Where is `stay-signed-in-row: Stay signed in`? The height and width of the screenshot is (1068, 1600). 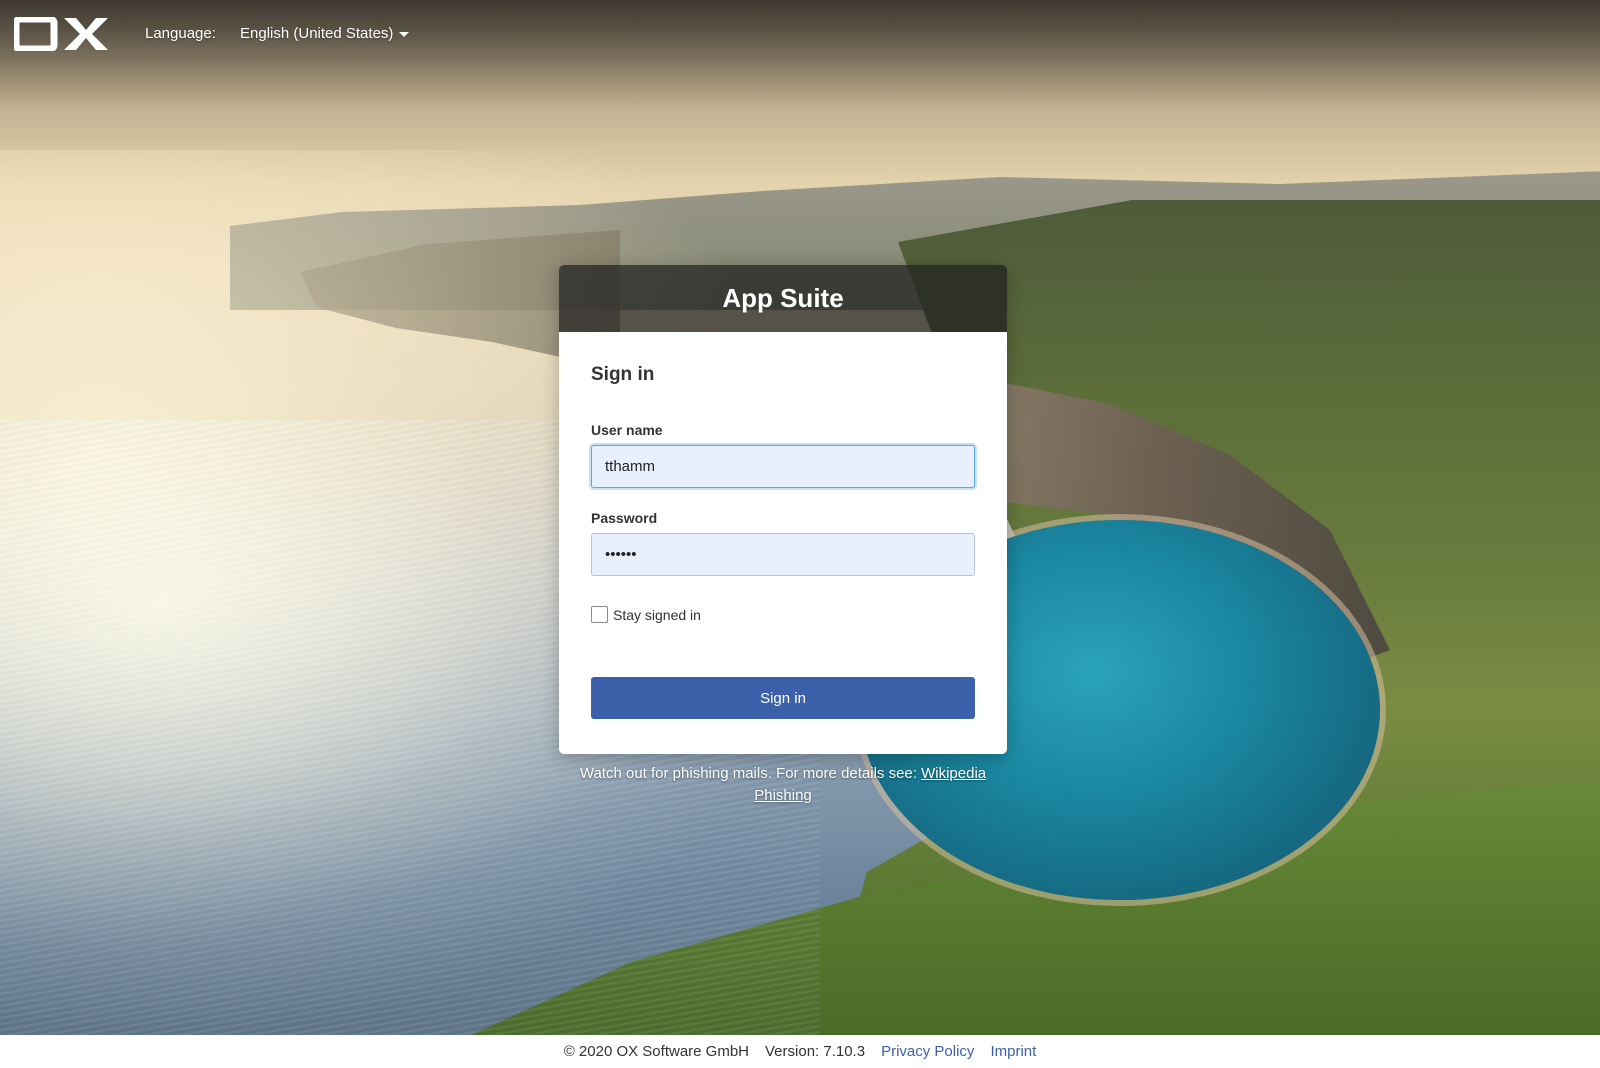
stay-signed-in-row: Stay signed in is located at coordinates (783, 614).